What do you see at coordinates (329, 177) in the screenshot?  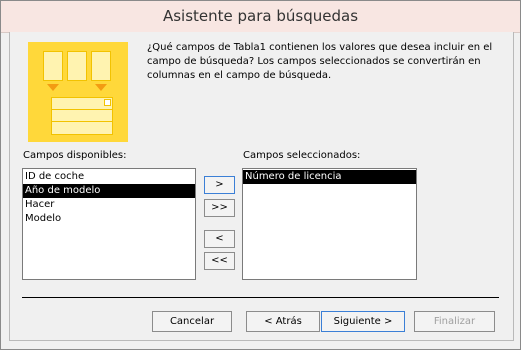 I see `list-item-selected: Número de licencia` at bounding box center [329, 177].